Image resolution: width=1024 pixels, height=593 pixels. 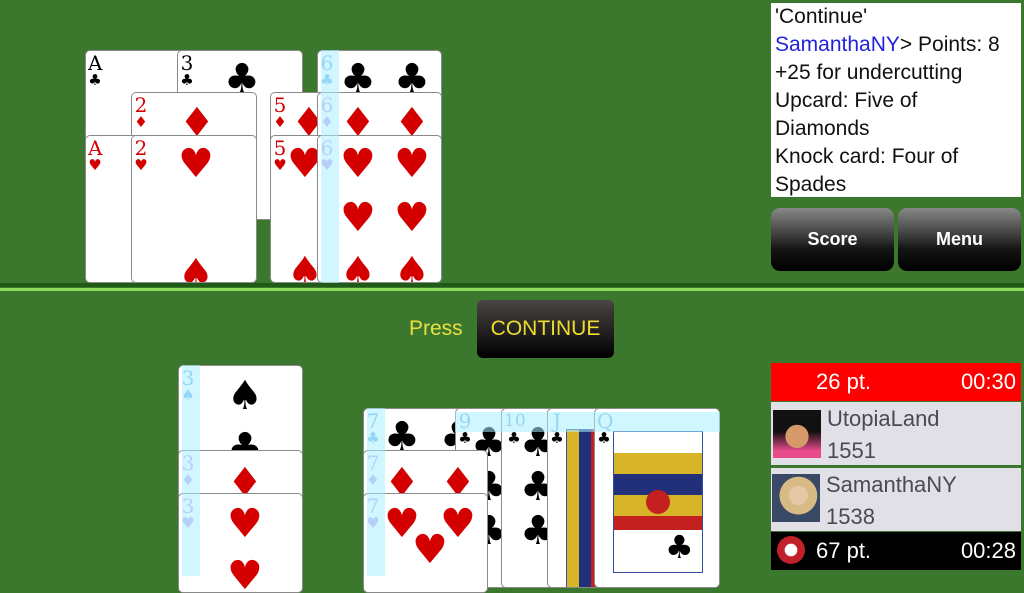 I want to click on opponent-timer: 00:30, so click(x=988, y=381).